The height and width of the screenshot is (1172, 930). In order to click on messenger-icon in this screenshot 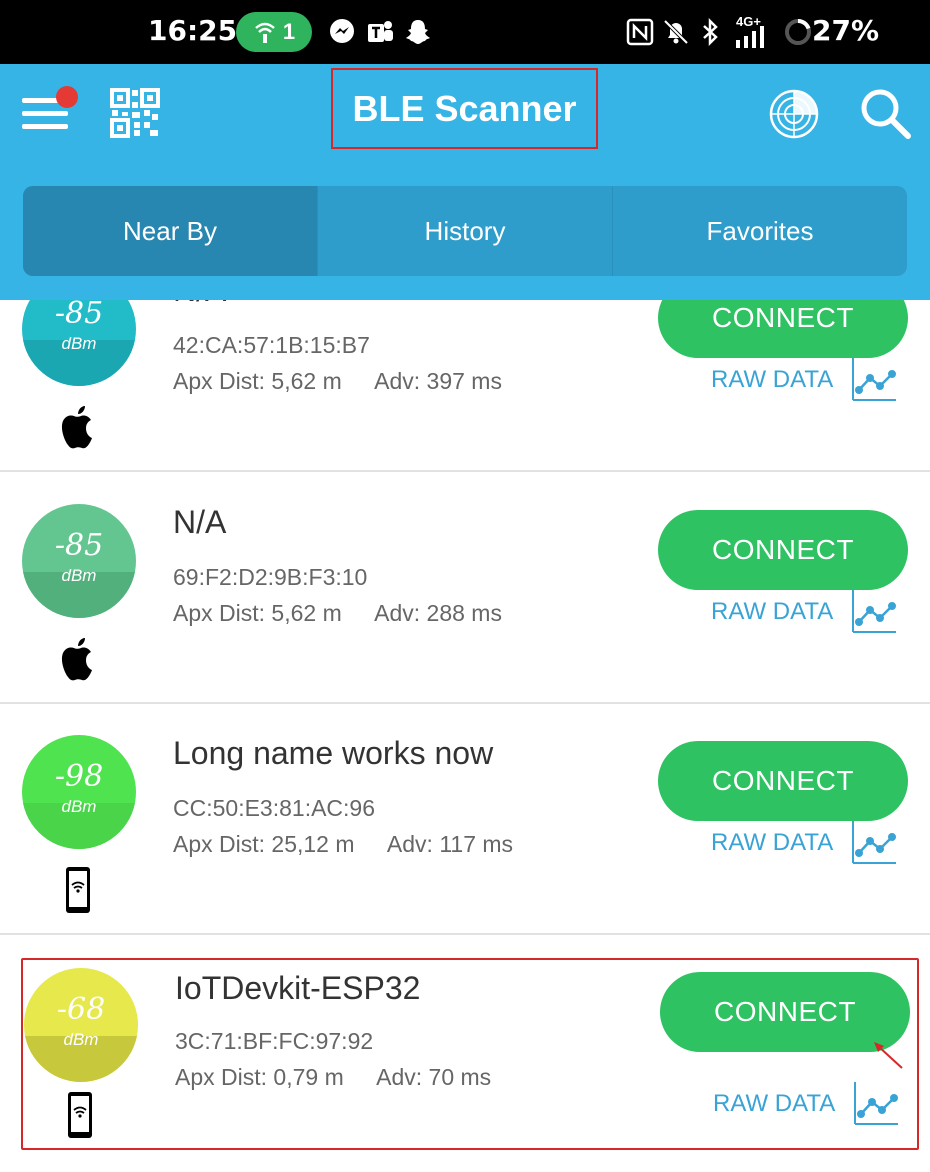, I will do `click(342, 31)`.